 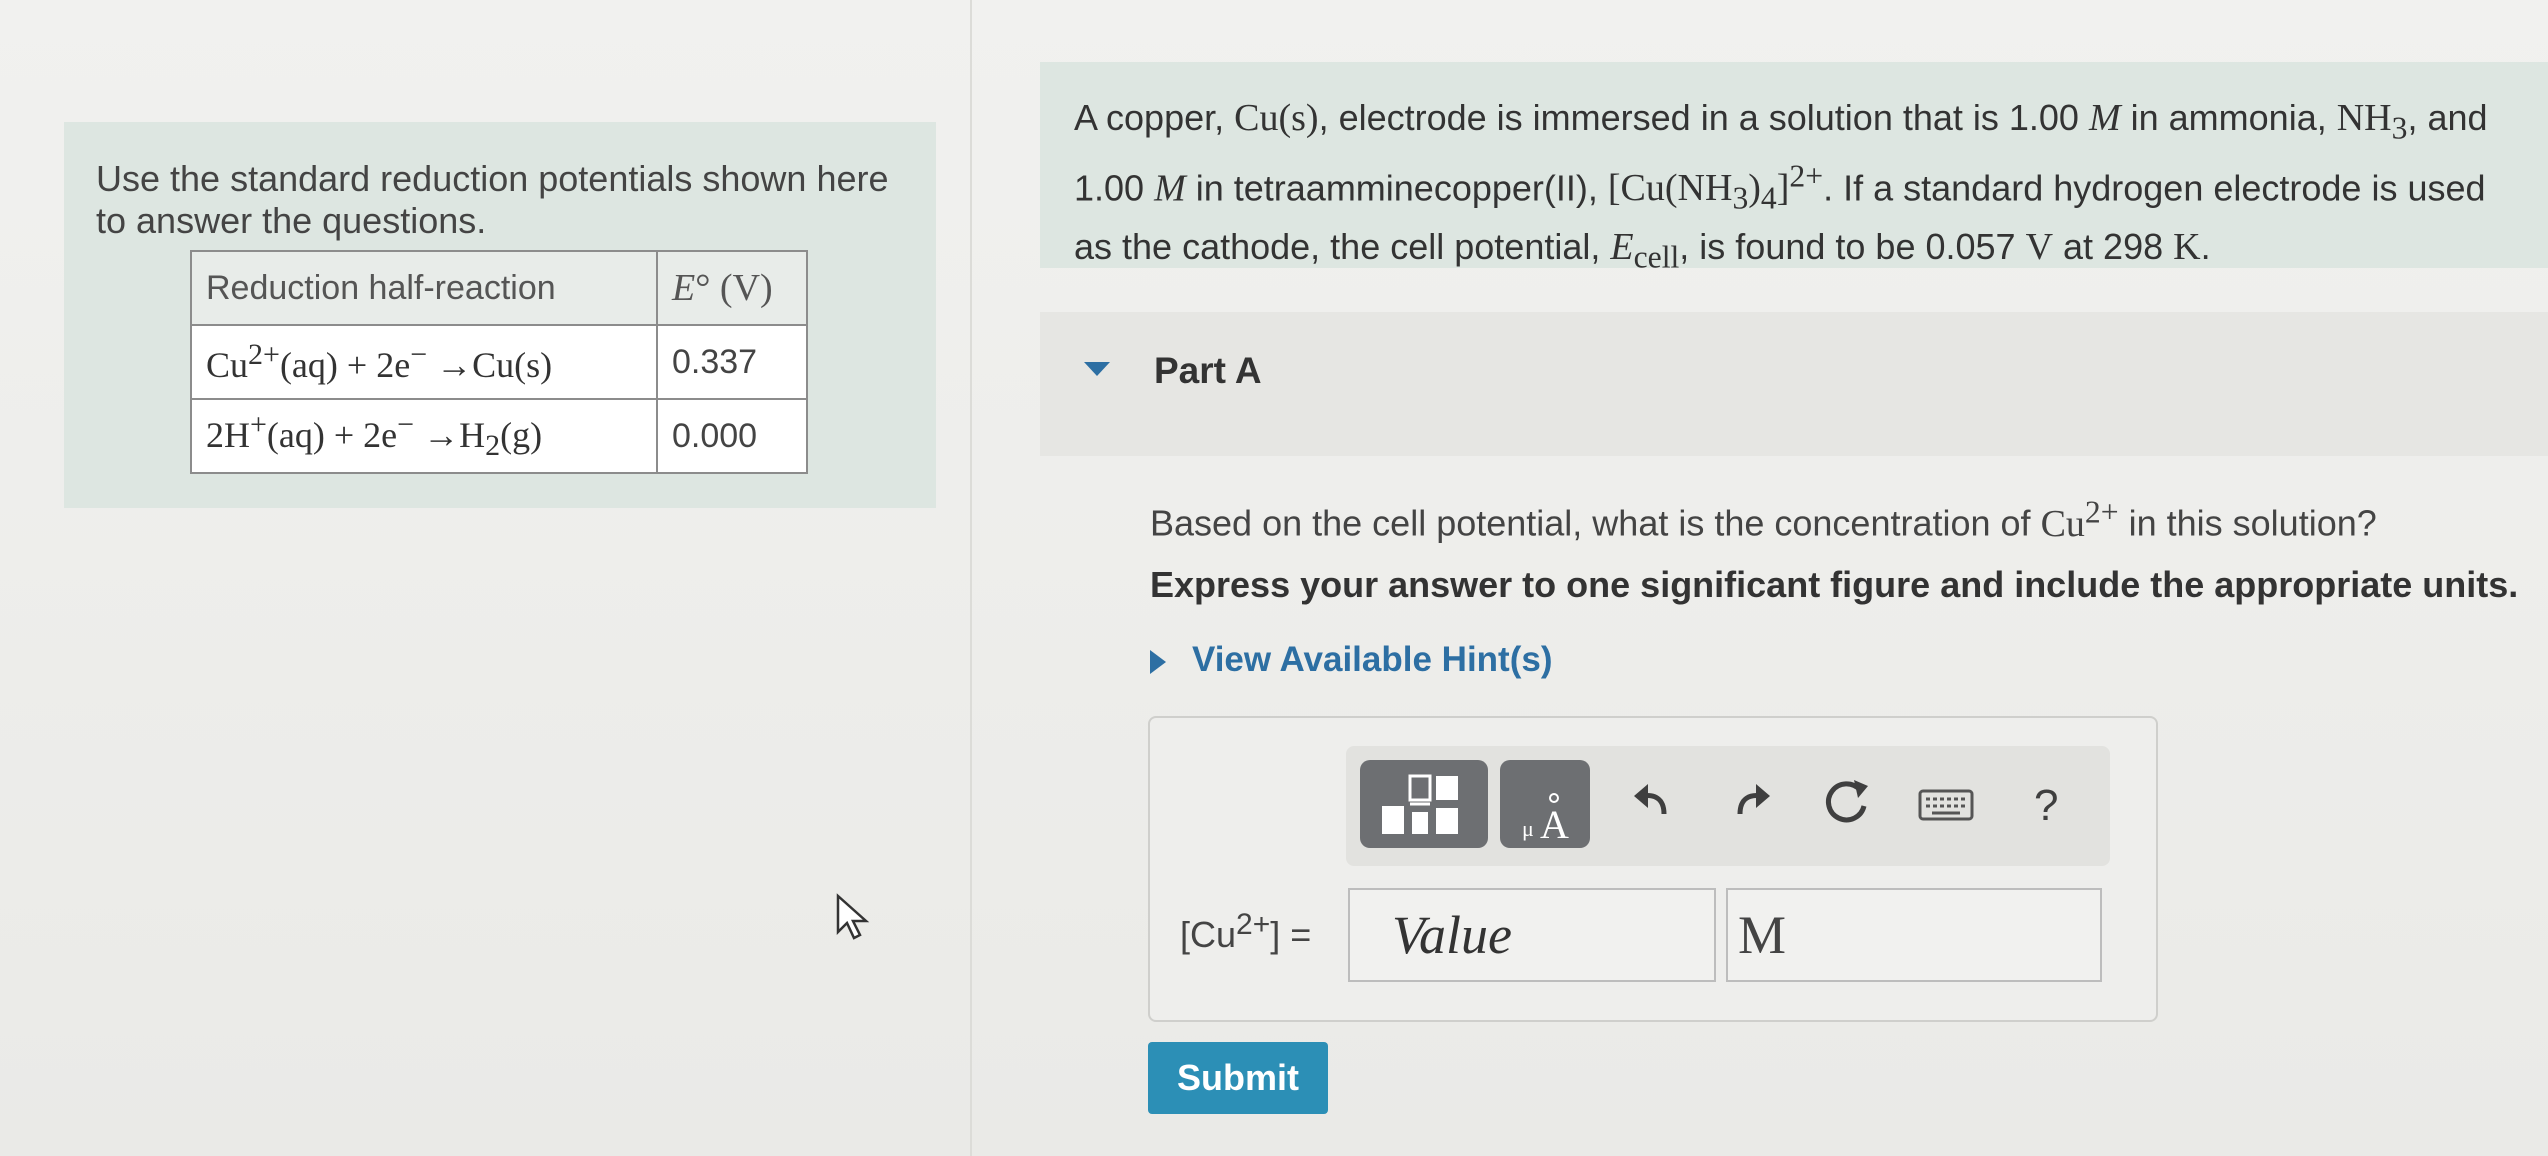 I want to click on reset-icon, so click(x=1847, y=801).